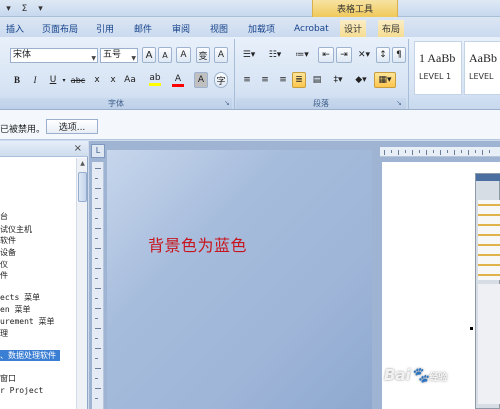 The width and height of the screenshot is (500, 409). What do you see at coordinates (385, 80) in the screenshot?
I see `borders-button: ▦▾` at bounding box center [385, 80].